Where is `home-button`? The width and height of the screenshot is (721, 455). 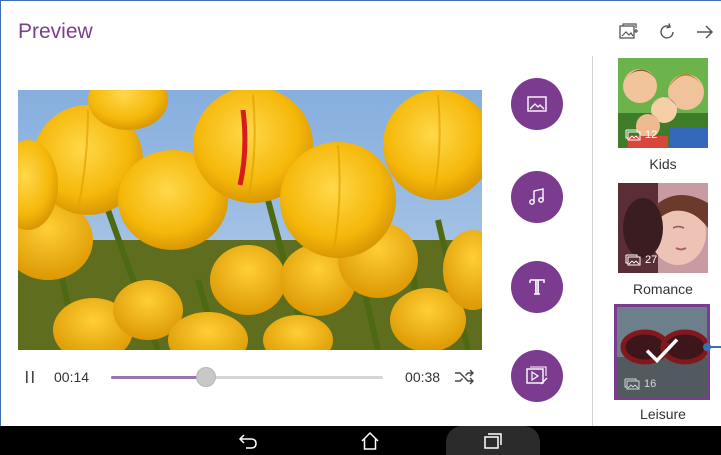 home-button is located at coordinates (370, 441).